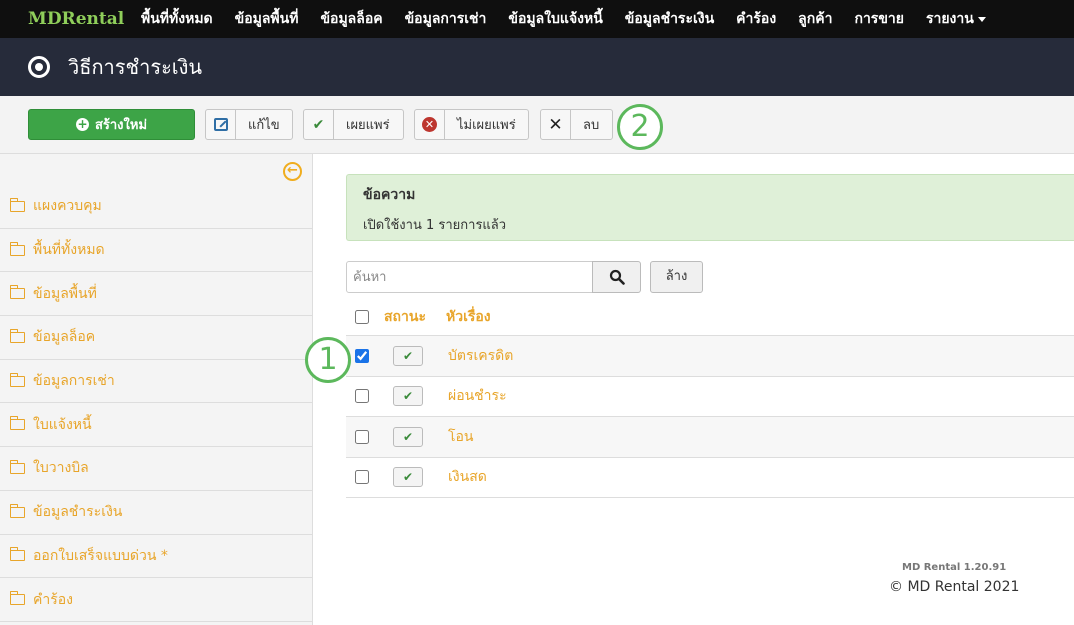 This screenshot has height=625, width=1074. I want to click on unpublish-button: ✕ ไม่เผยแพร่, so click(471, 124).